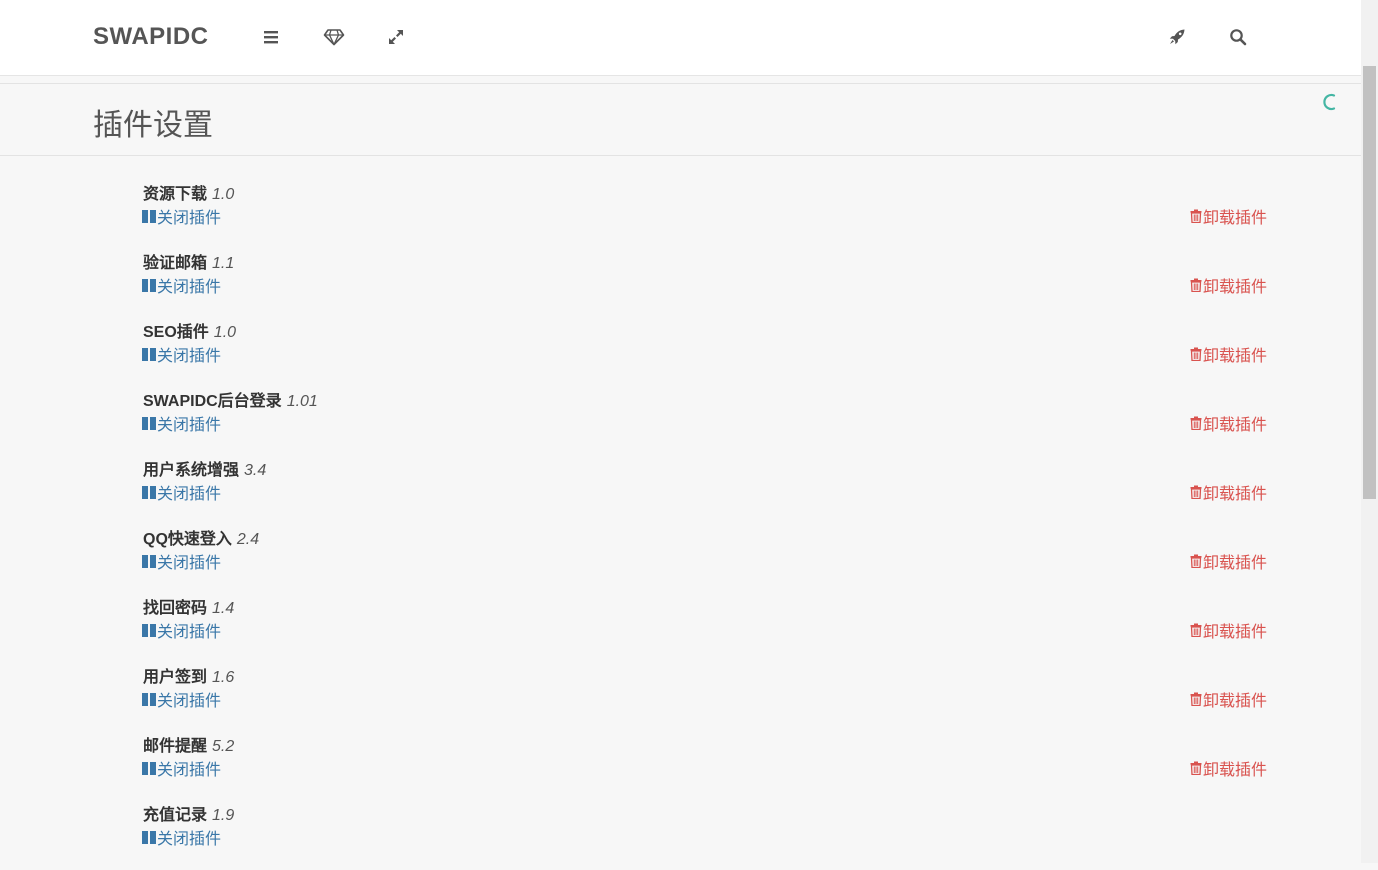 The width and height of the screenshot is (1378, 870). Describe the element at coordinates (153, 125) in the screenshot. I see `page-title: 插件设置` at that location.